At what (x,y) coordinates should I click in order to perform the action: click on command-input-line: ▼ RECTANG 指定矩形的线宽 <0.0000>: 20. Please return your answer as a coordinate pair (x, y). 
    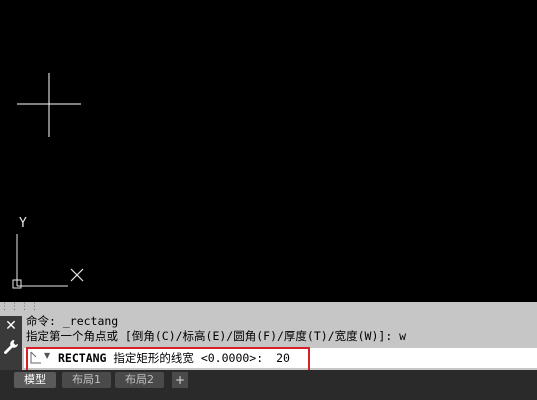
    Looking at the image, I should click on (280, 358).